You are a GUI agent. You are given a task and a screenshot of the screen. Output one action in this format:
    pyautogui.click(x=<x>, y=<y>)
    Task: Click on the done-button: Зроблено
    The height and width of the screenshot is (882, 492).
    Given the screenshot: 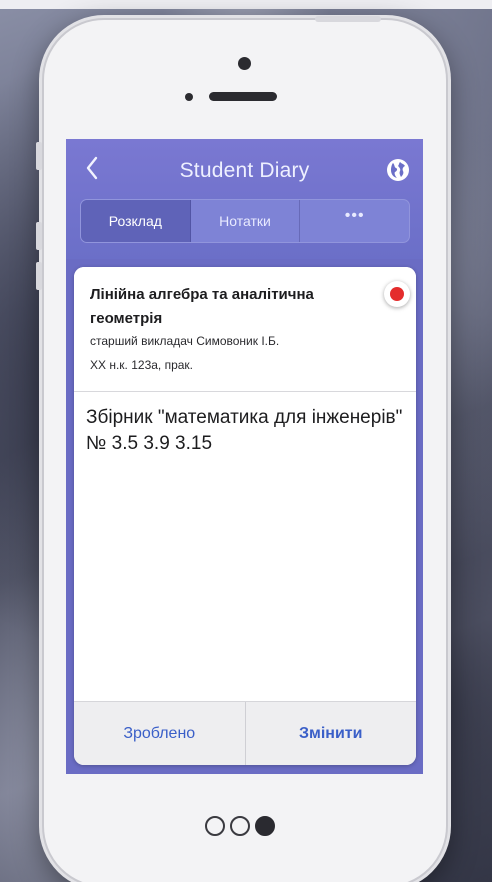 What is the action you would take?
    pyautogui.click(x=160, y=733)
    